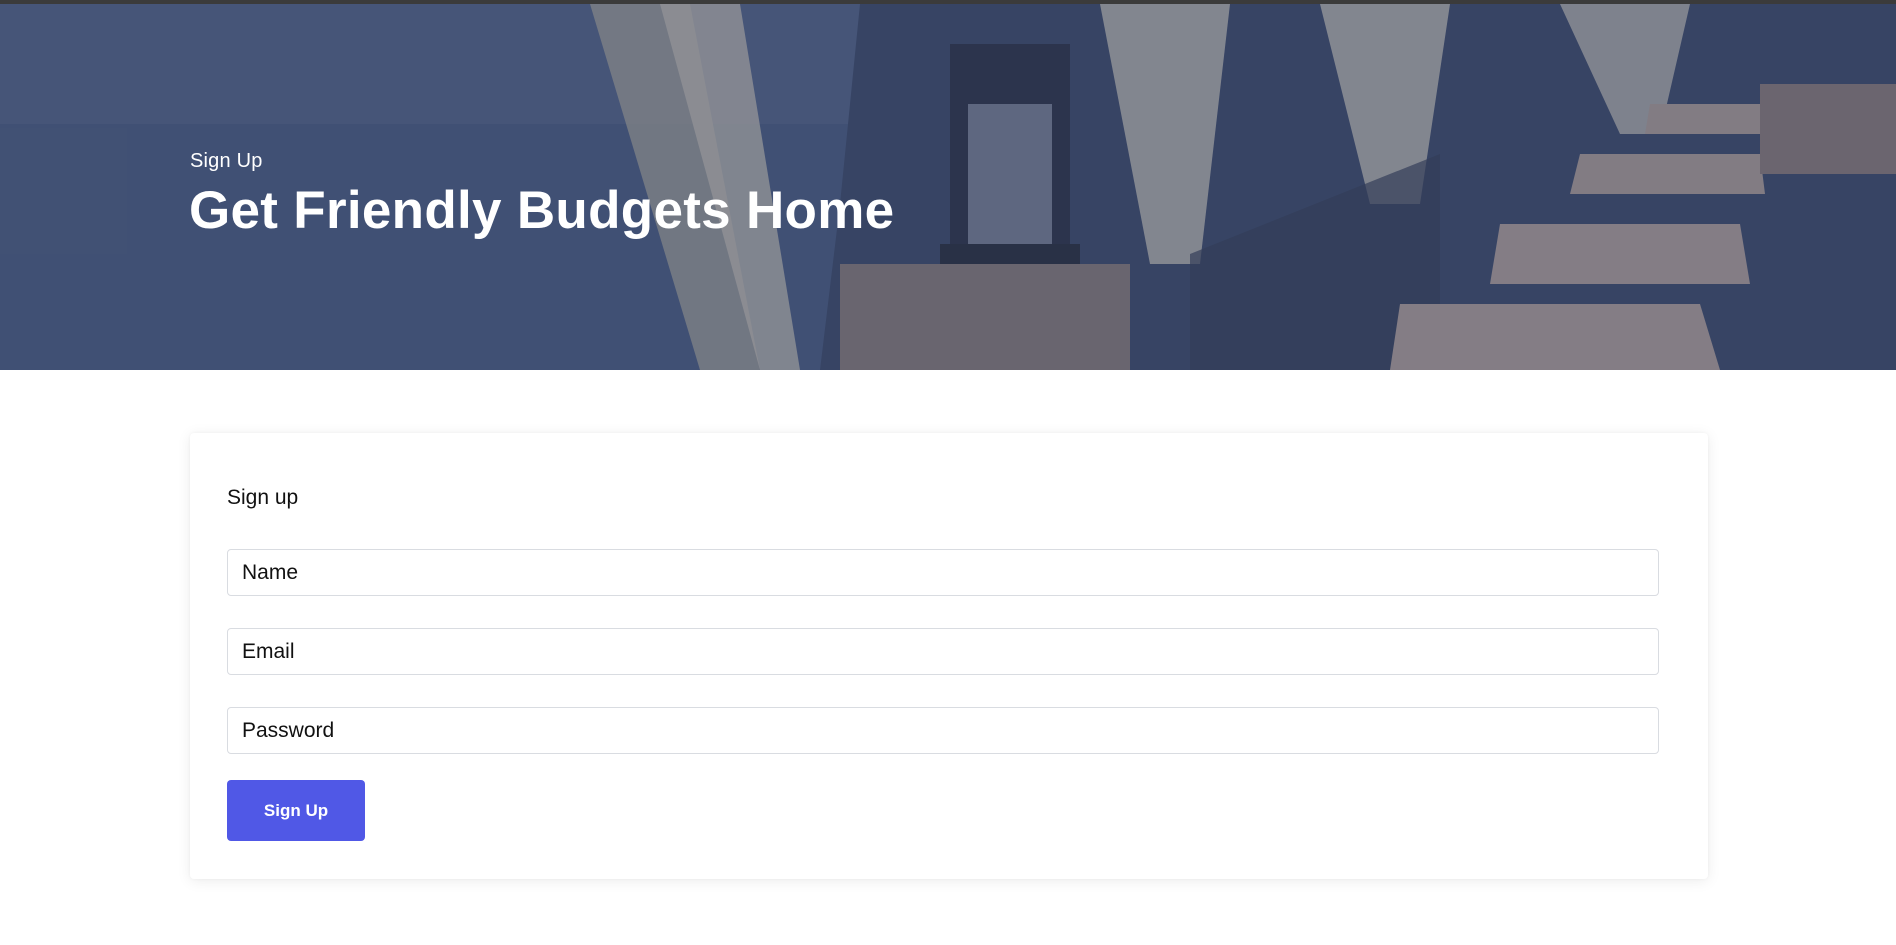  I want to click on password-input, so click(943, 730).